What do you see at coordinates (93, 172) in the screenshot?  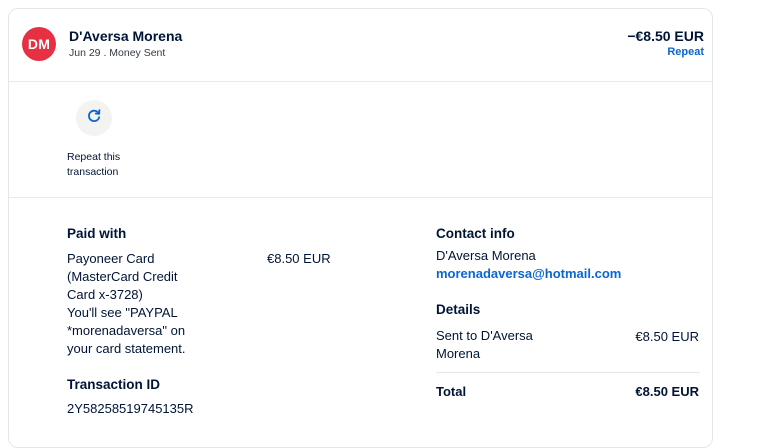 I see `repeat-label-line: transaction` at bounding box center [93, 172].